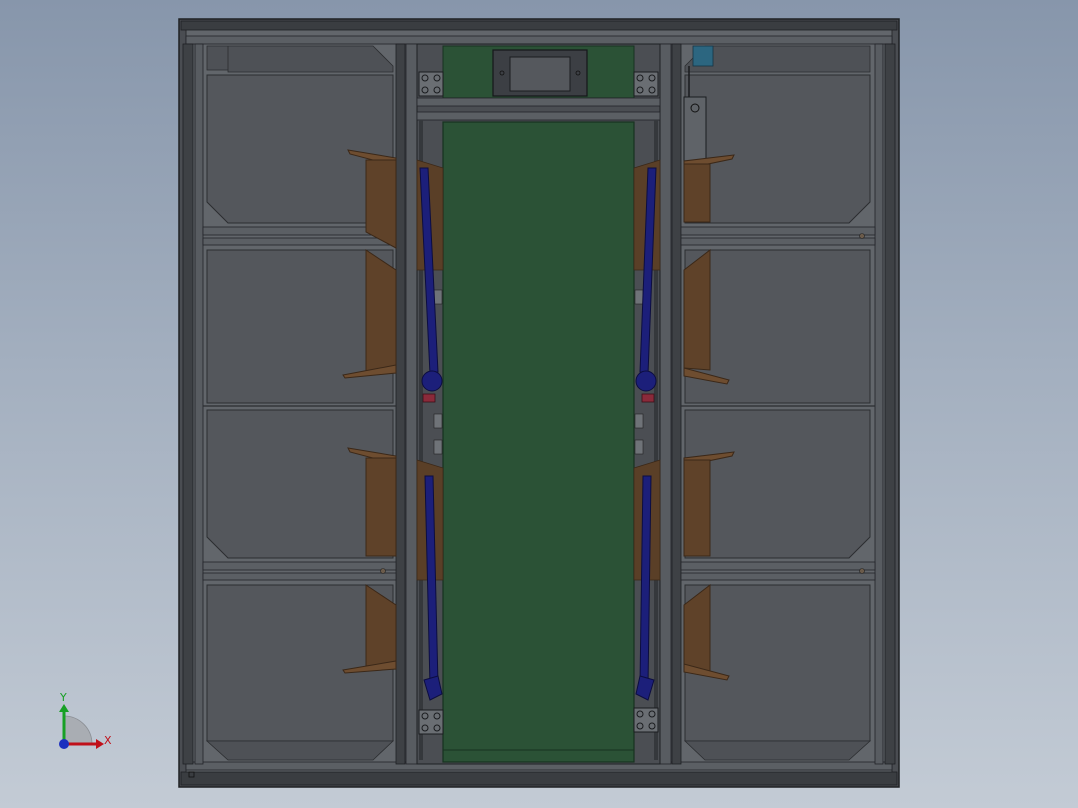 This screenshot has height=808, width=1078. Describe the element at coordinates (539, 778) in the screenshot. I see `frame-bottom-base` at that location.